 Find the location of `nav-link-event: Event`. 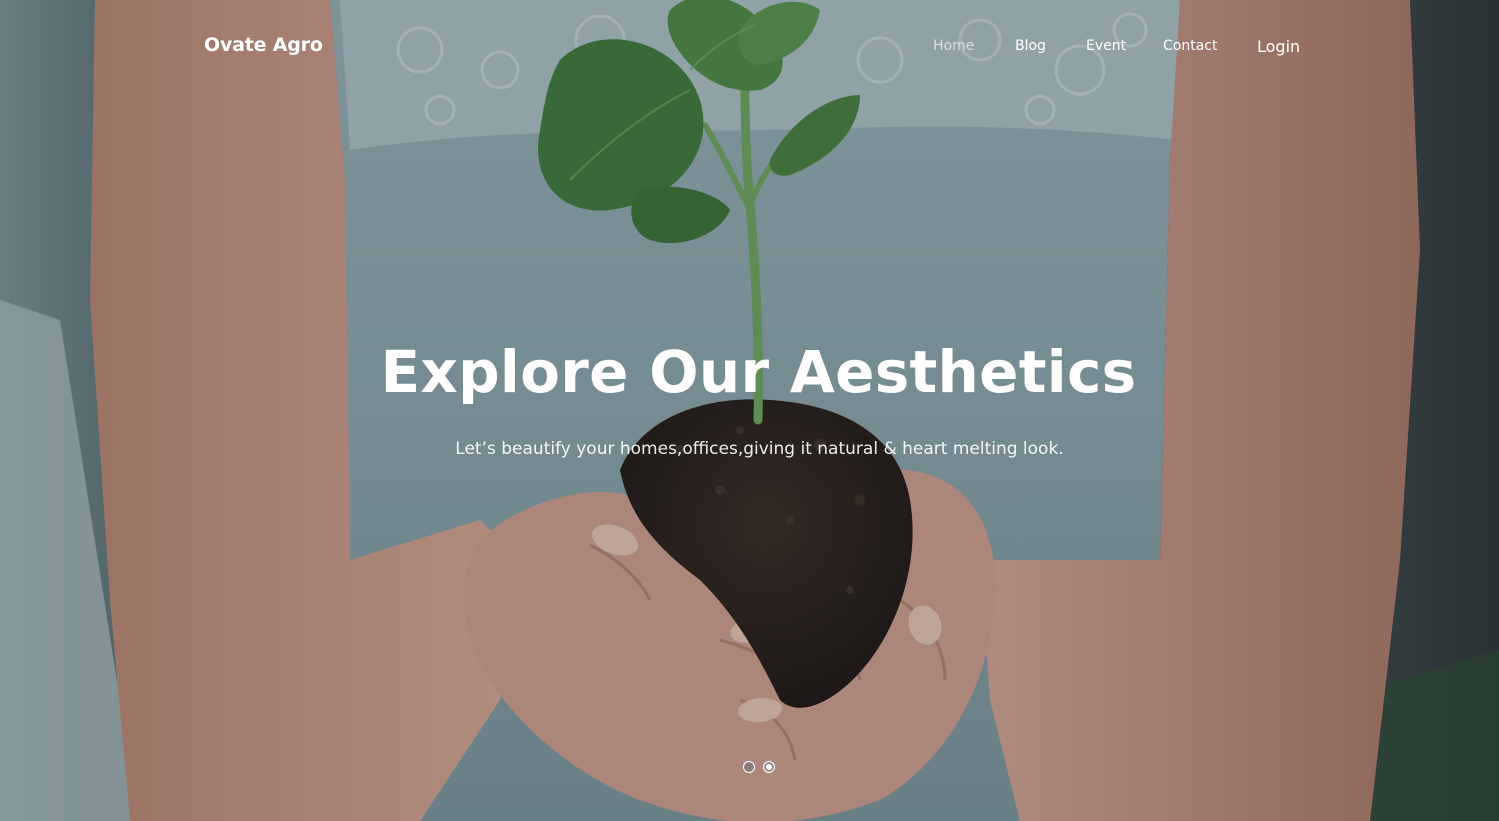

nav-link-event: Event is located at coordinates (1106, 46).